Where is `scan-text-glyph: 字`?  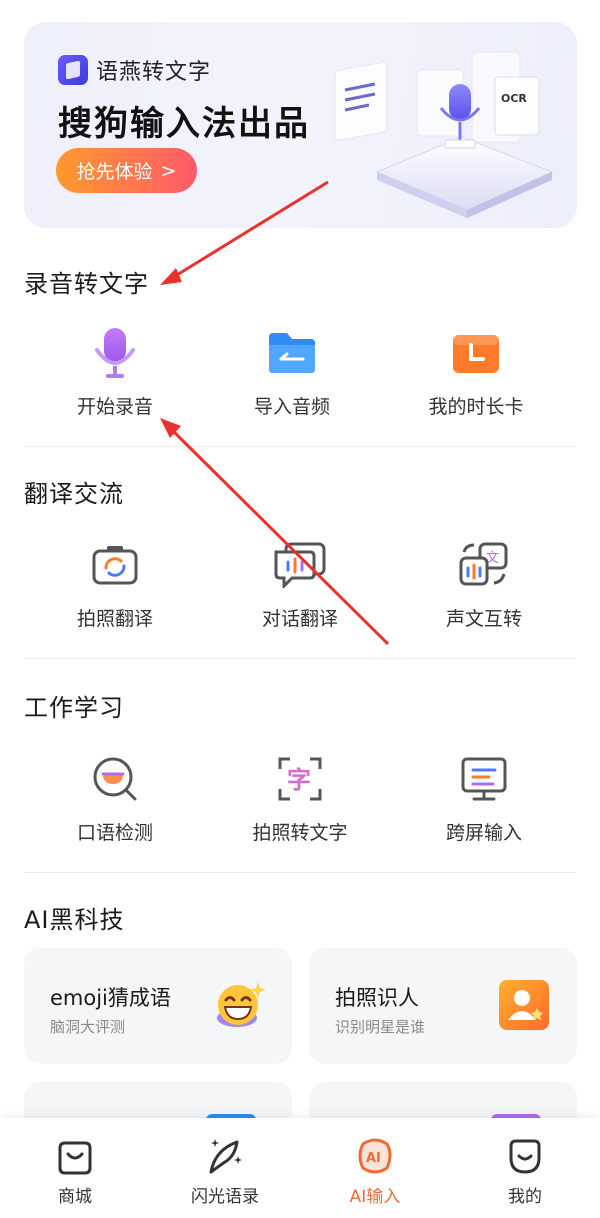
scan-text-glyph: 字 is located at coordinates (299, 780).